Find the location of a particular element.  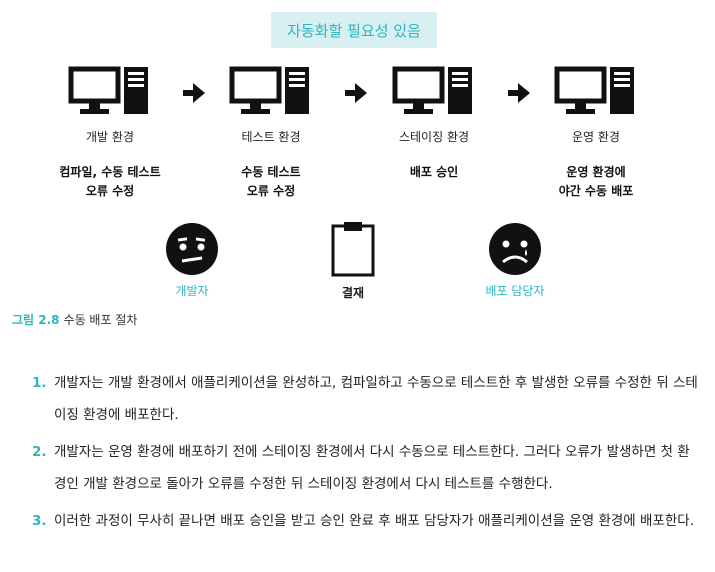

env-description: 운영 환경에 야간 수동 배포 is located at coordinates (596, 181).